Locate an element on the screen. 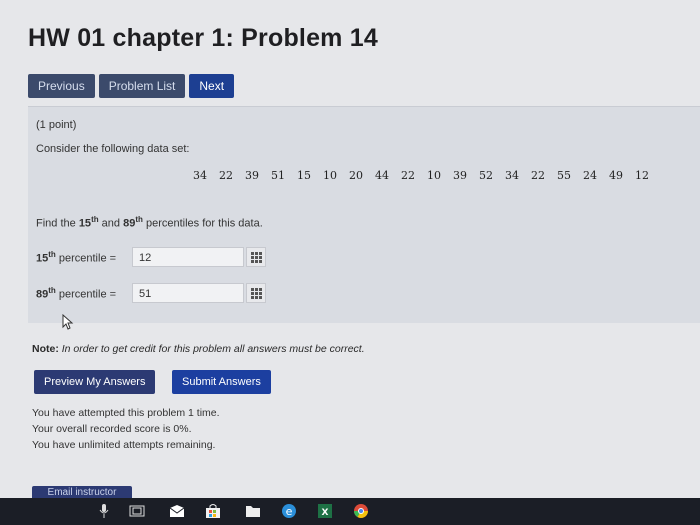 This screenshot has height=525, width=700. edge-icon: e is located at coordinates (289, 511).